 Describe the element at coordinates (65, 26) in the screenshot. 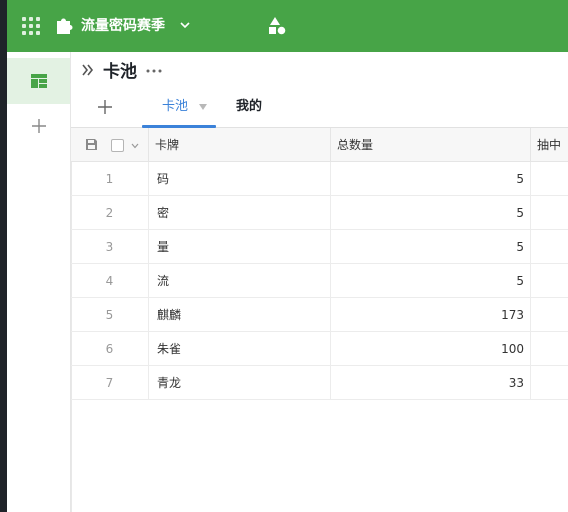

I see `puzzle-icon` at that location.